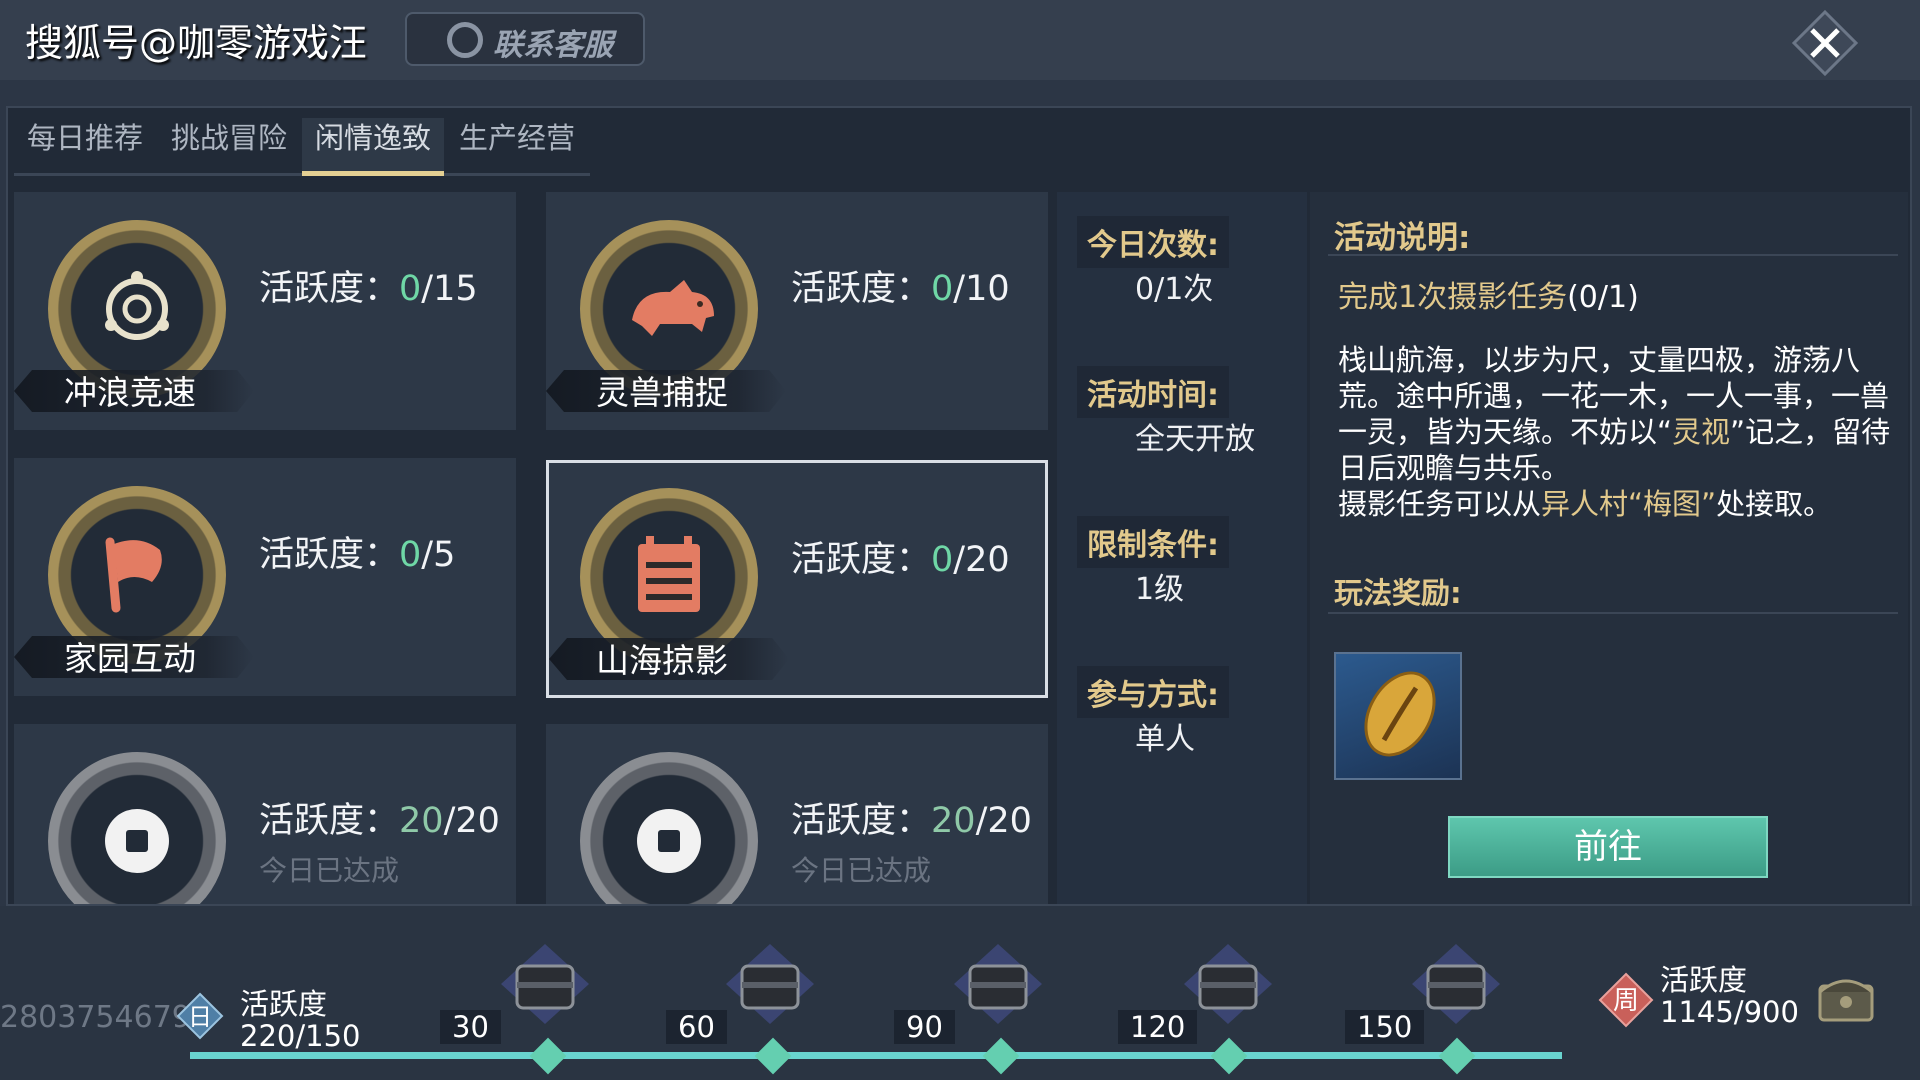 This screenshot has width=1920, height=1080. What do you see at coordinates (465, 40) in the screenshot?
I see `support-headset-icon` at bounding box center [465, 40].